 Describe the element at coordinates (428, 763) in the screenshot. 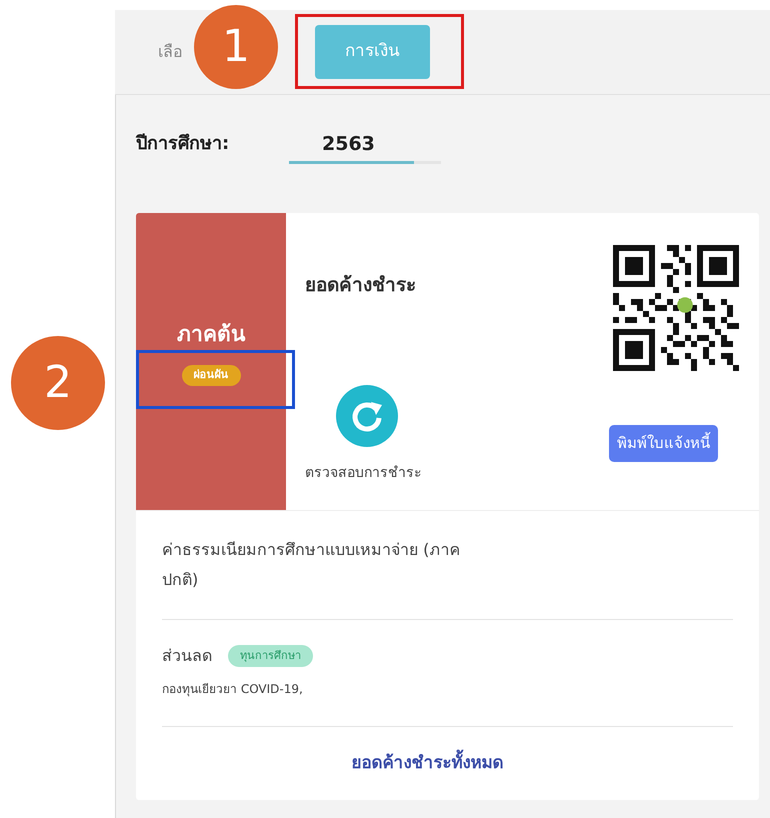

I see `total-balance-link: ยอดค้างชำระทั้งหมด` at that location.